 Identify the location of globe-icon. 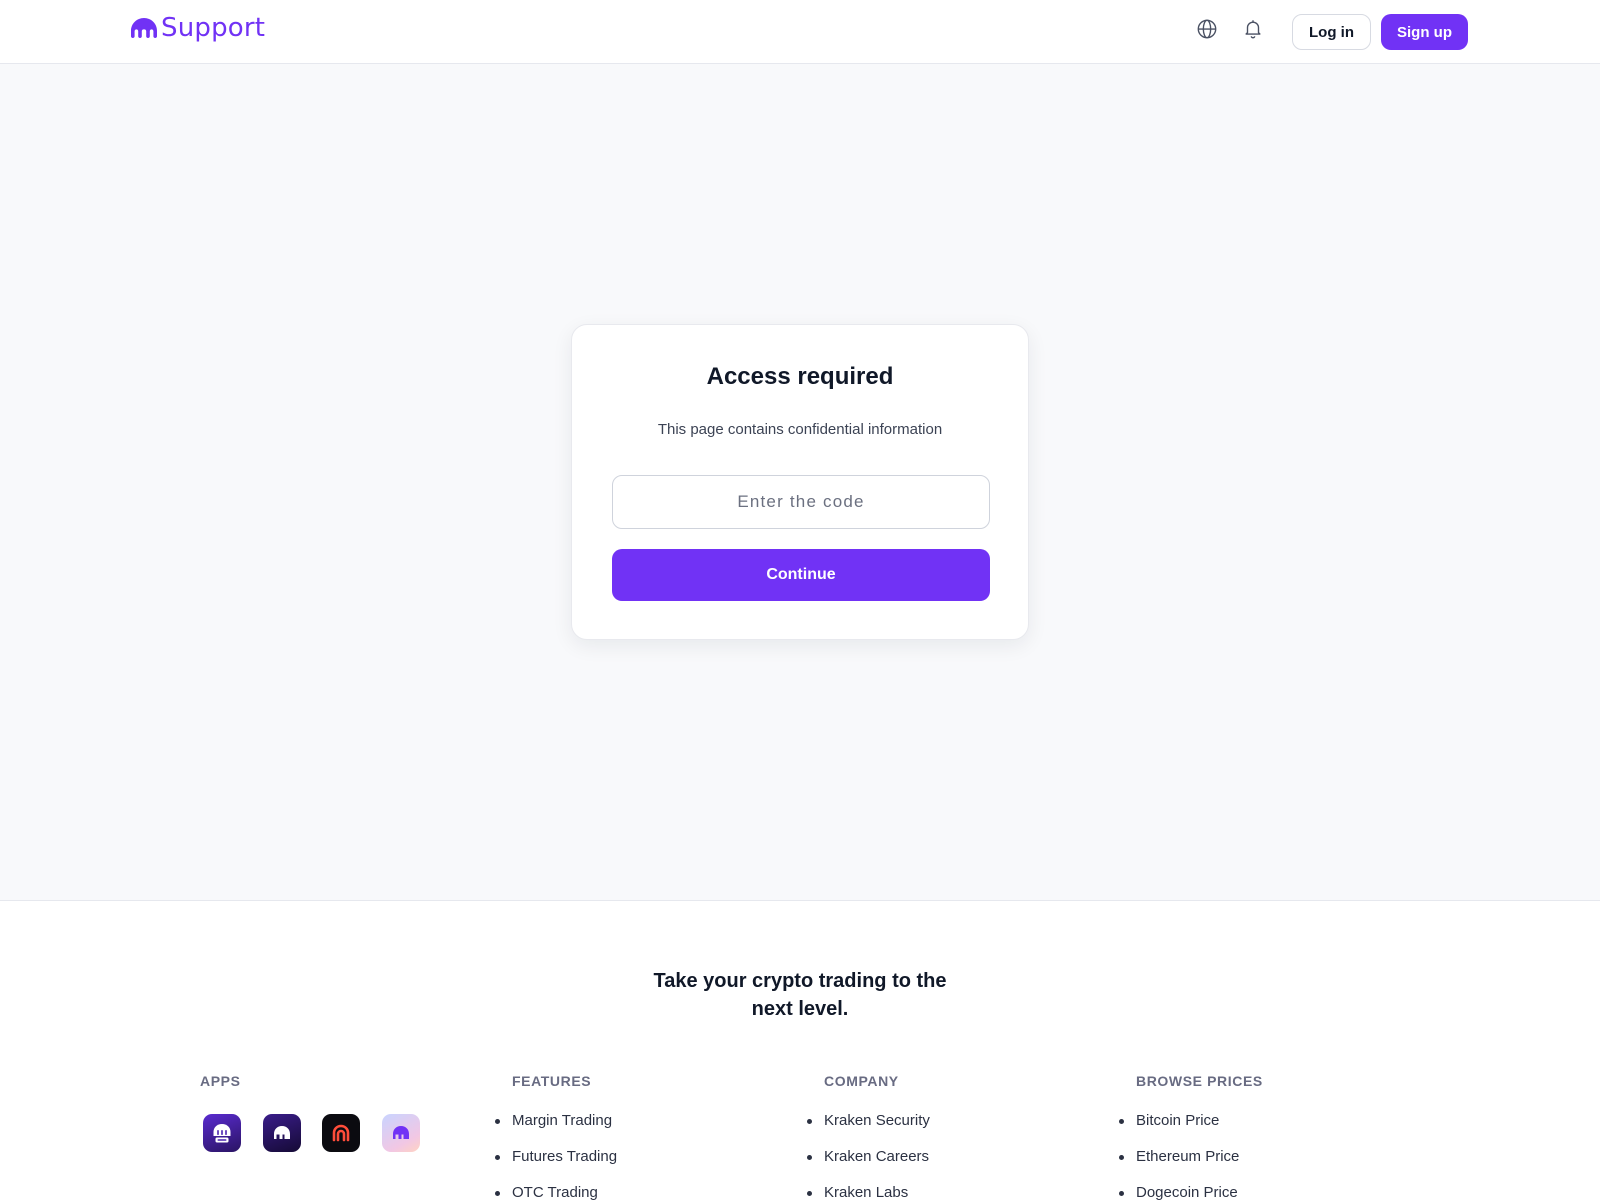
(1207, 29).